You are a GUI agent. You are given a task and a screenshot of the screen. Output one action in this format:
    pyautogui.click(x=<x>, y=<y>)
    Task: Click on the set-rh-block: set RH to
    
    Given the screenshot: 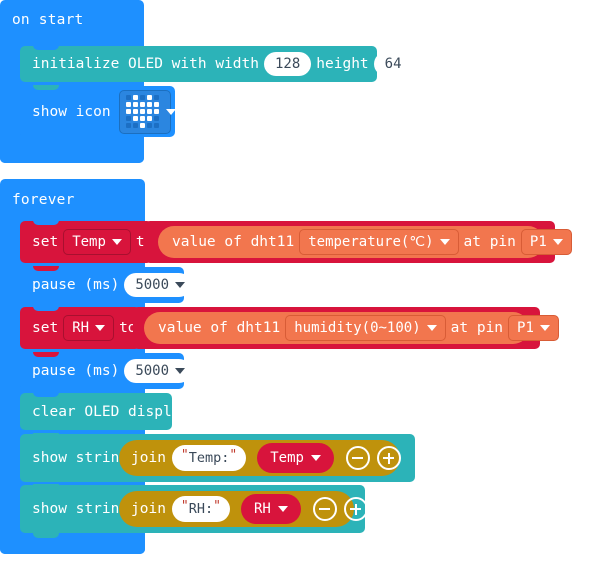 What is the action you would take?
    pyautogui.click(x=80, y=327)
    